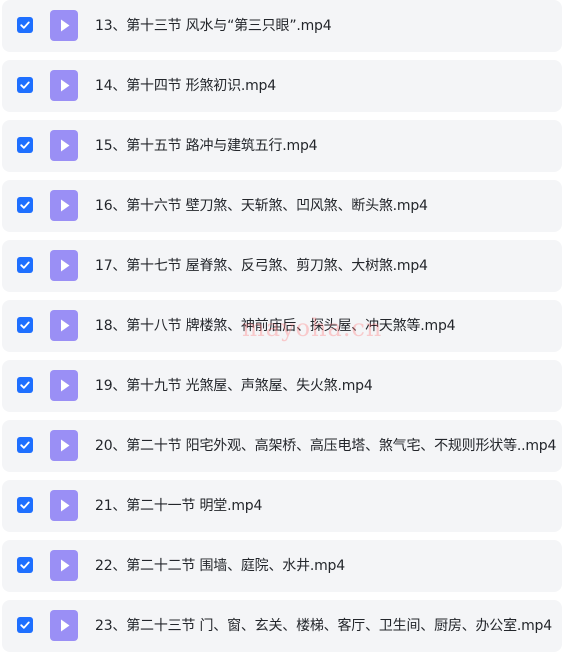 This screenshot has height=658, width=562. What do you see at coordinates (234, 386) in the screenshot?
I see `file-name: 19、第十九节 光煞屋、声煞屋、失火煞.mp4` at bounding box center [234, 386].